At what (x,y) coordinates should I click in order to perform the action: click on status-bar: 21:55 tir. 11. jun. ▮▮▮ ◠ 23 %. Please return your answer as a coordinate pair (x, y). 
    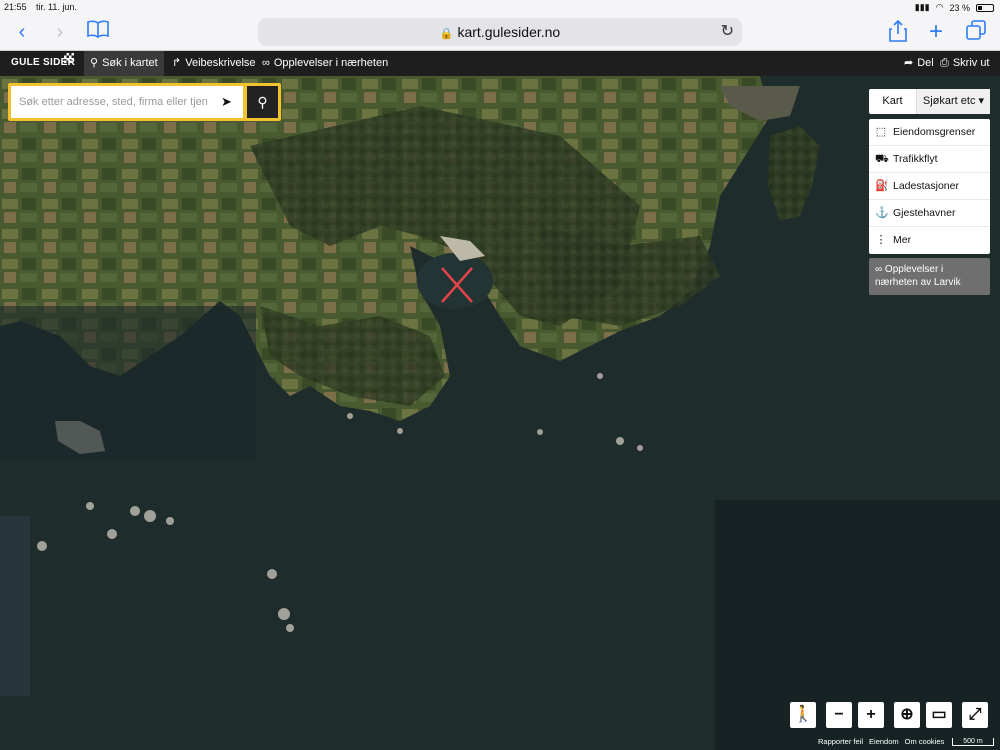
    Looking at the image, I should click on (500, 7).